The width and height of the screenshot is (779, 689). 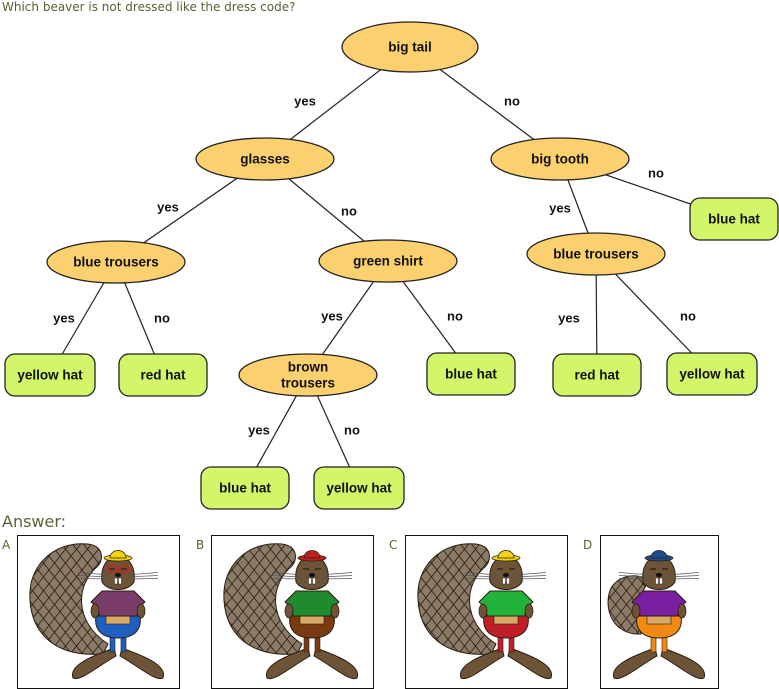 I want to click on answer-option-c, so click(x=486, y=612).